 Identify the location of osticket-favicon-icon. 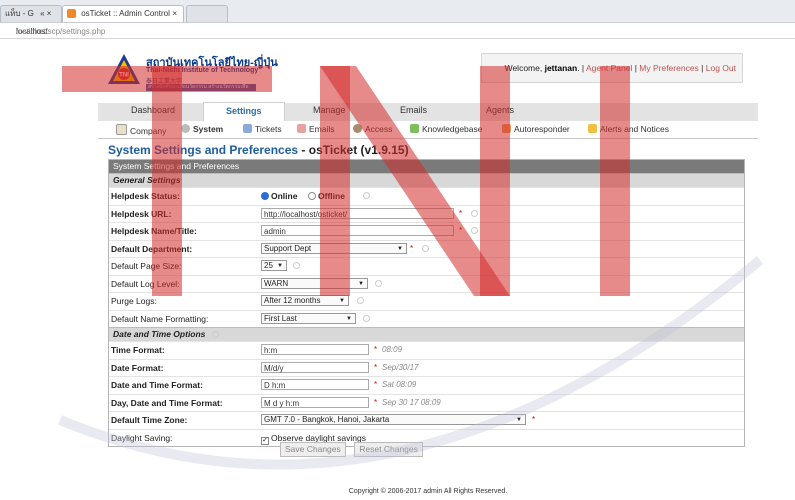
(71, 14).